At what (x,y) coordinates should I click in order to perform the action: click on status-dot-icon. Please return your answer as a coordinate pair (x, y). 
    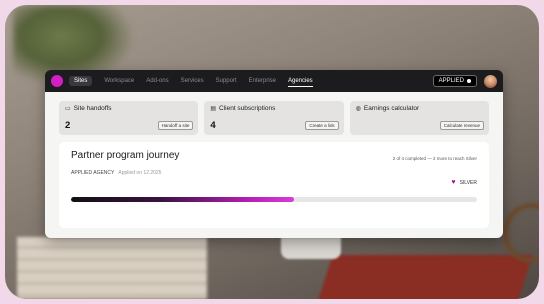
    Looking at the image, I should click on (469, 81).